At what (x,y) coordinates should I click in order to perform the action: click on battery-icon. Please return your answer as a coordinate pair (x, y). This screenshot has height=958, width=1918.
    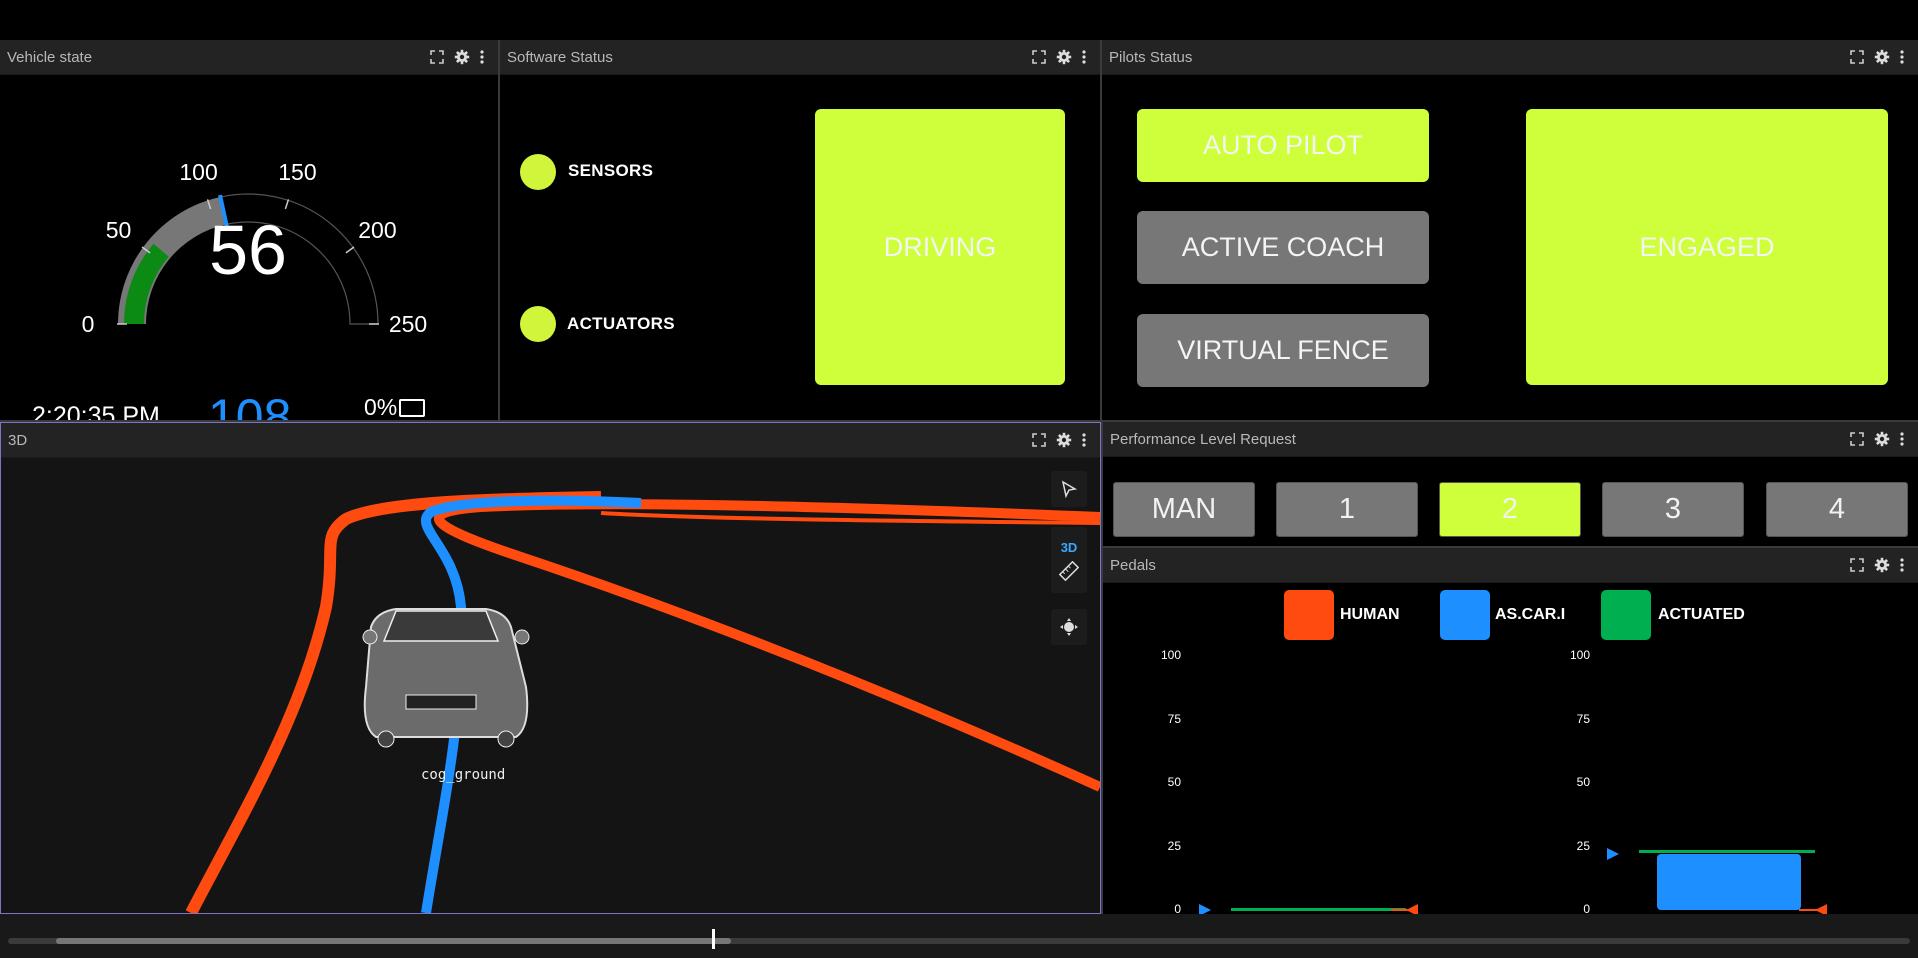
    Looking at the image, I should click on (412, 407).